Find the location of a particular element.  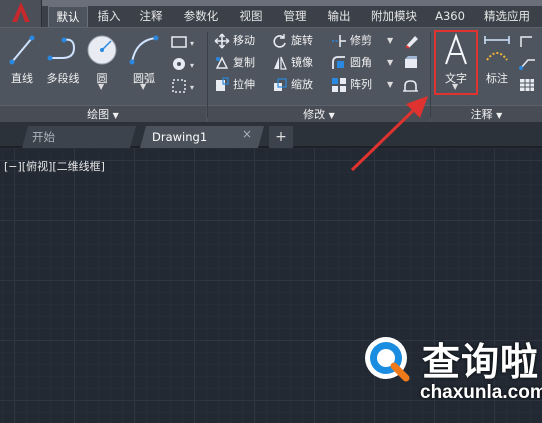

fillet-icon is located at coordinates (338, 62).